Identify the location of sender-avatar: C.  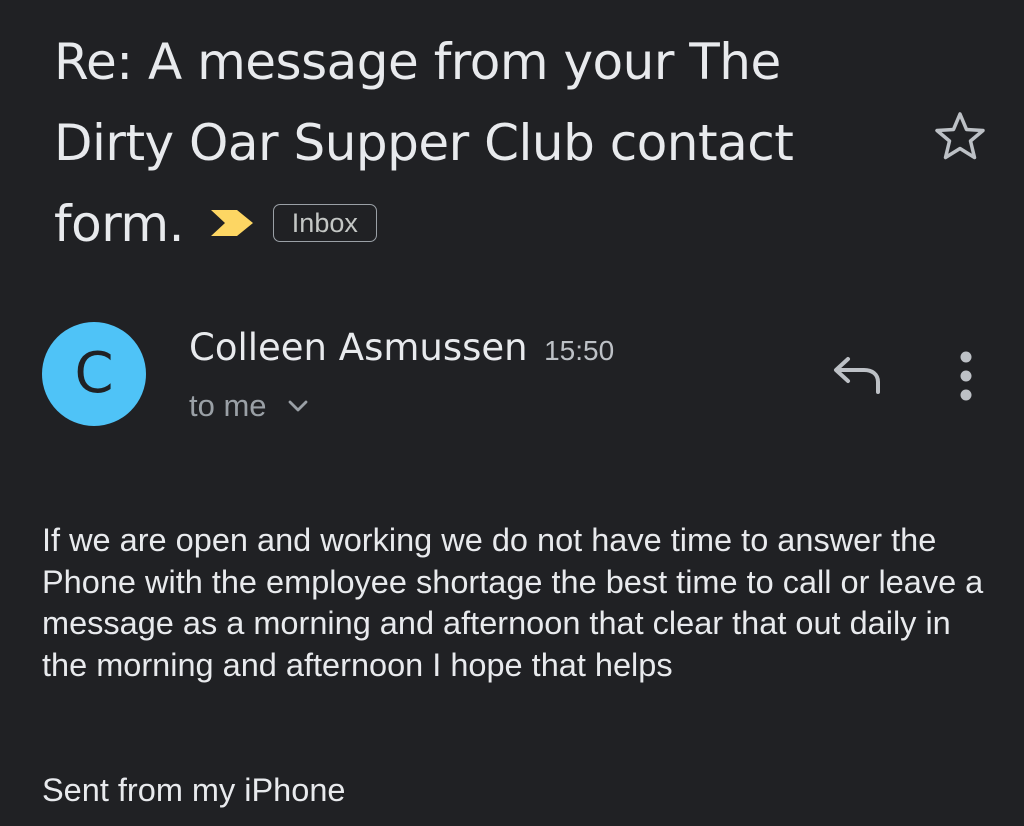
(94, 374).